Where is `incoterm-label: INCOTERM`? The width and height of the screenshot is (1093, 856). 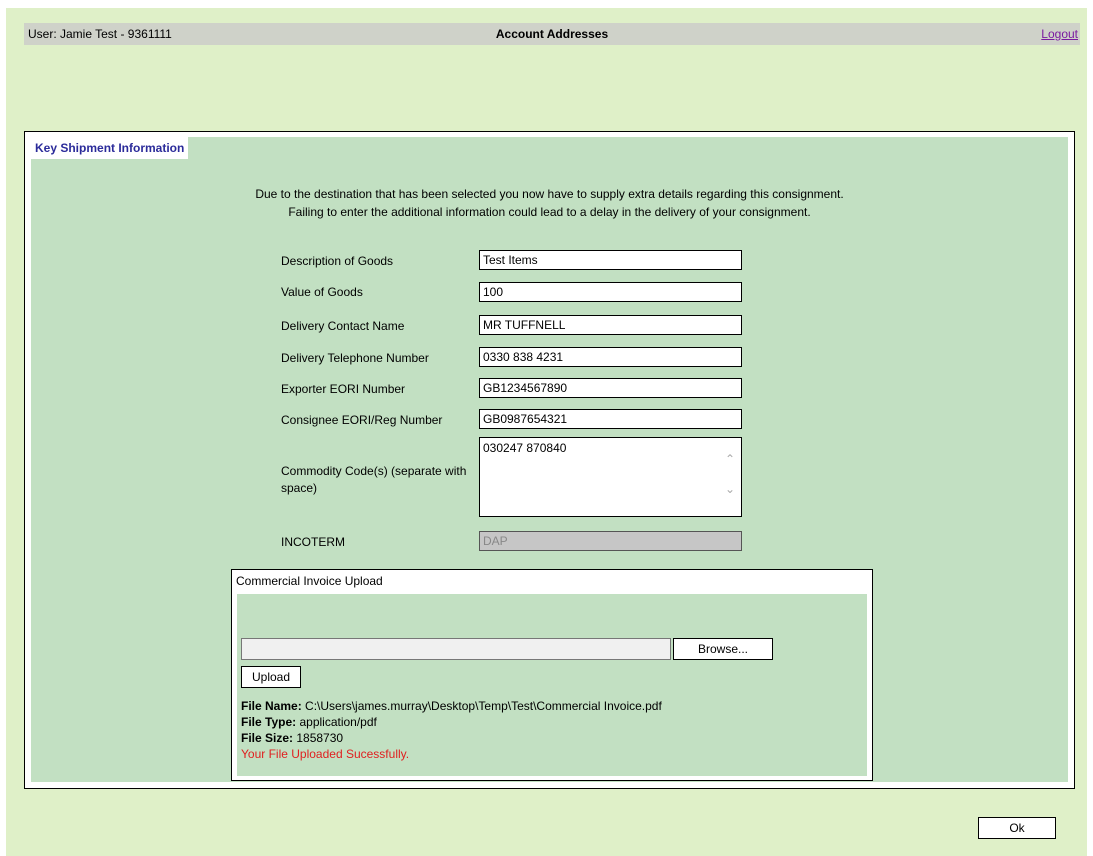
incoterm-label: INCOTERM is located at coordinates (313, 542).